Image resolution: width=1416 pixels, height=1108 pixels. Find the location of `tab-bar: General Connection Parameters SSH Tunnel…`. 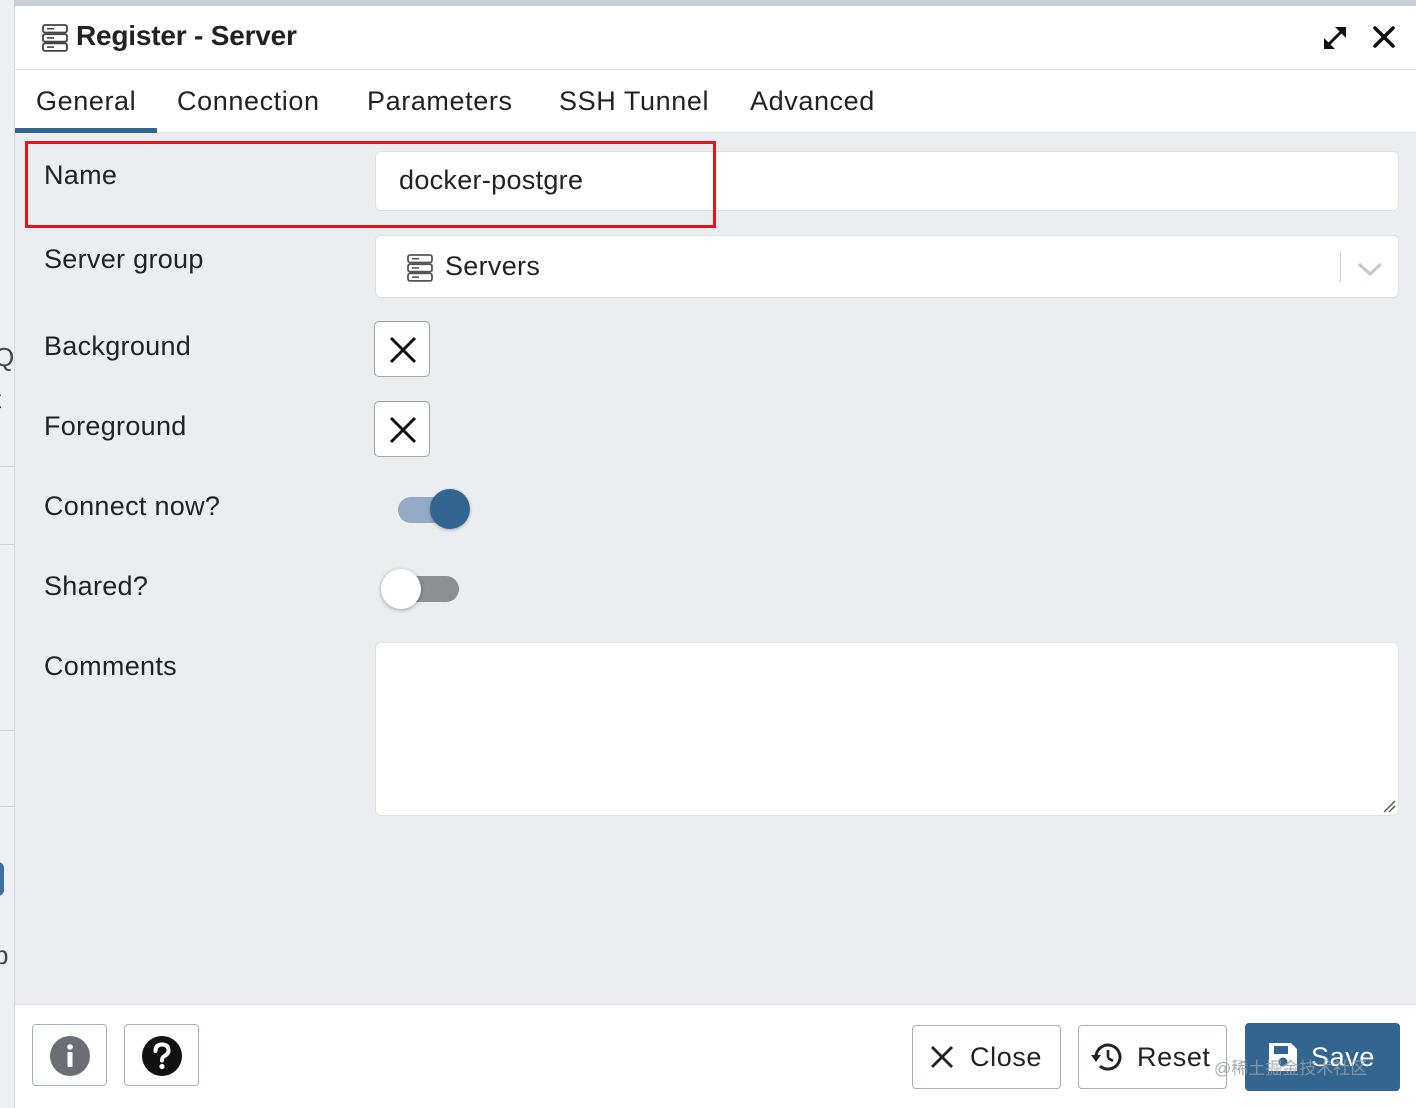

tab-bar: General Connection Parameters SSH Tunnel… is located at coordinates (715, 101).